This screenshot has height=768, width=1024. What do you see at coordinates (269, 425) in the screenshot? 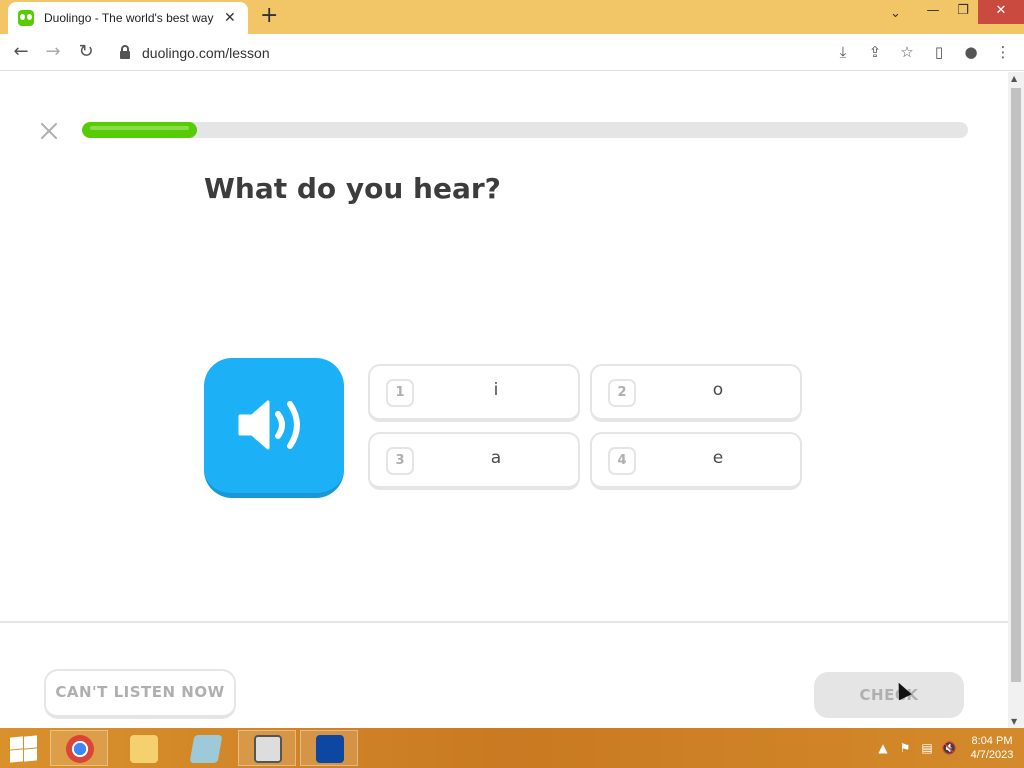
I see `speaker-icon` at bounding box center [269, 425].